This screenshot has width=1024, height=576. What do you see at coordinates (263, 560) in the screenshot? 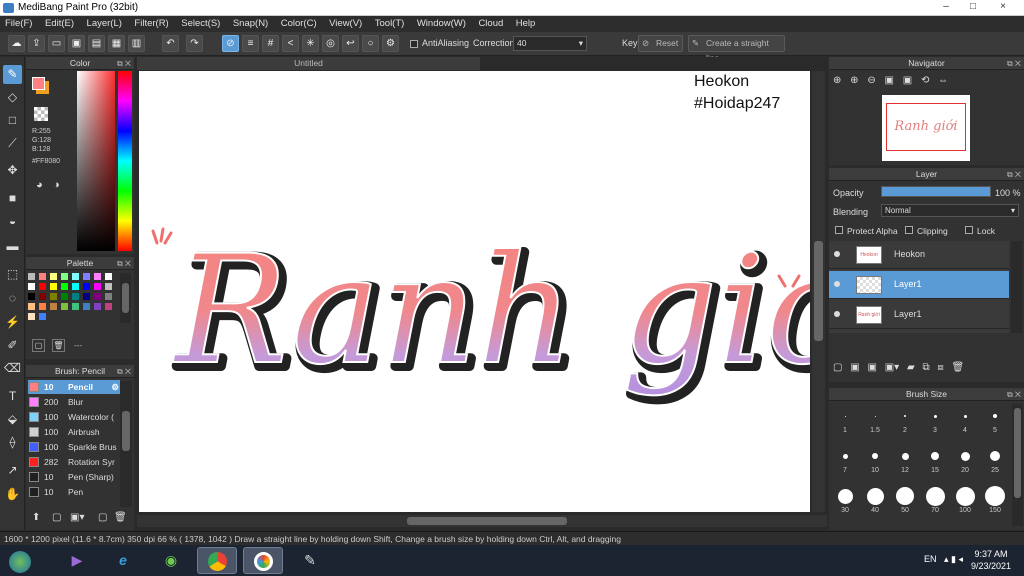
I see `medibang-taskbar-icon` at bounding box center [263, 560].